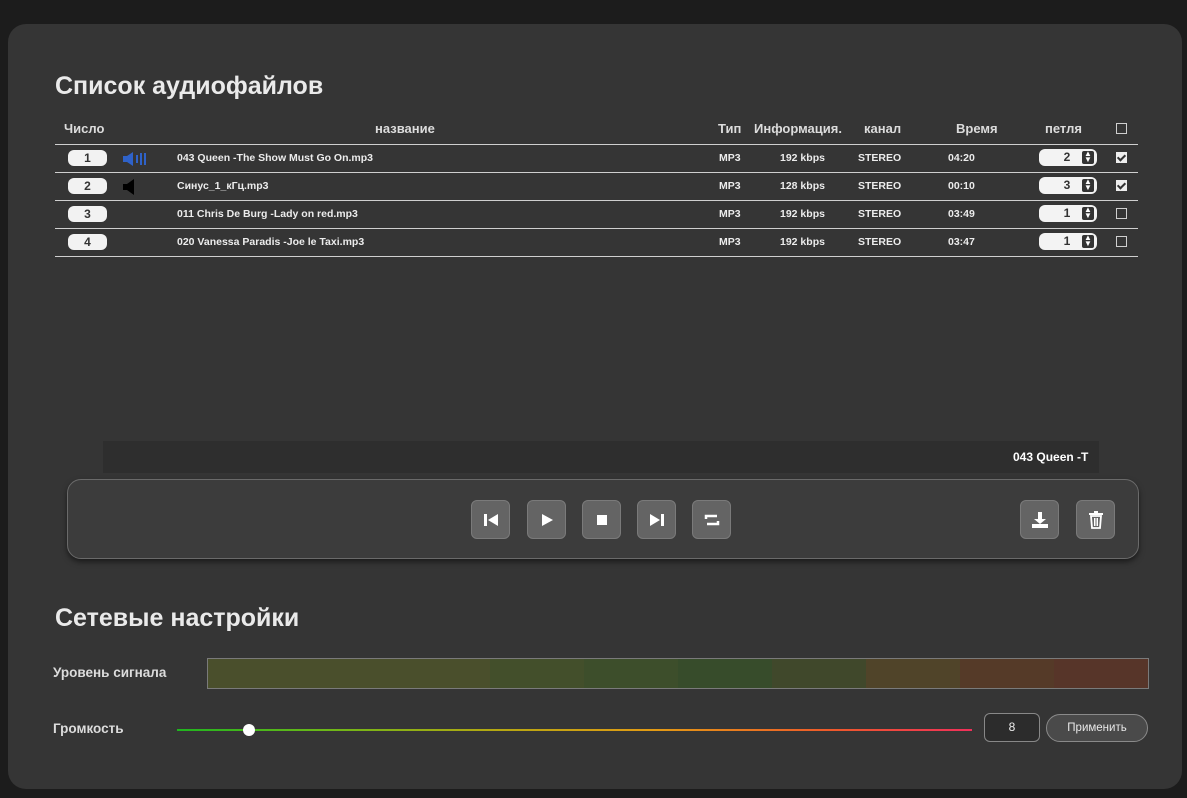 This screenshot has height=798, width=1187. Describe the element at coordinates (405, 128) in the screenshot. I see `col-name: название` at that location.